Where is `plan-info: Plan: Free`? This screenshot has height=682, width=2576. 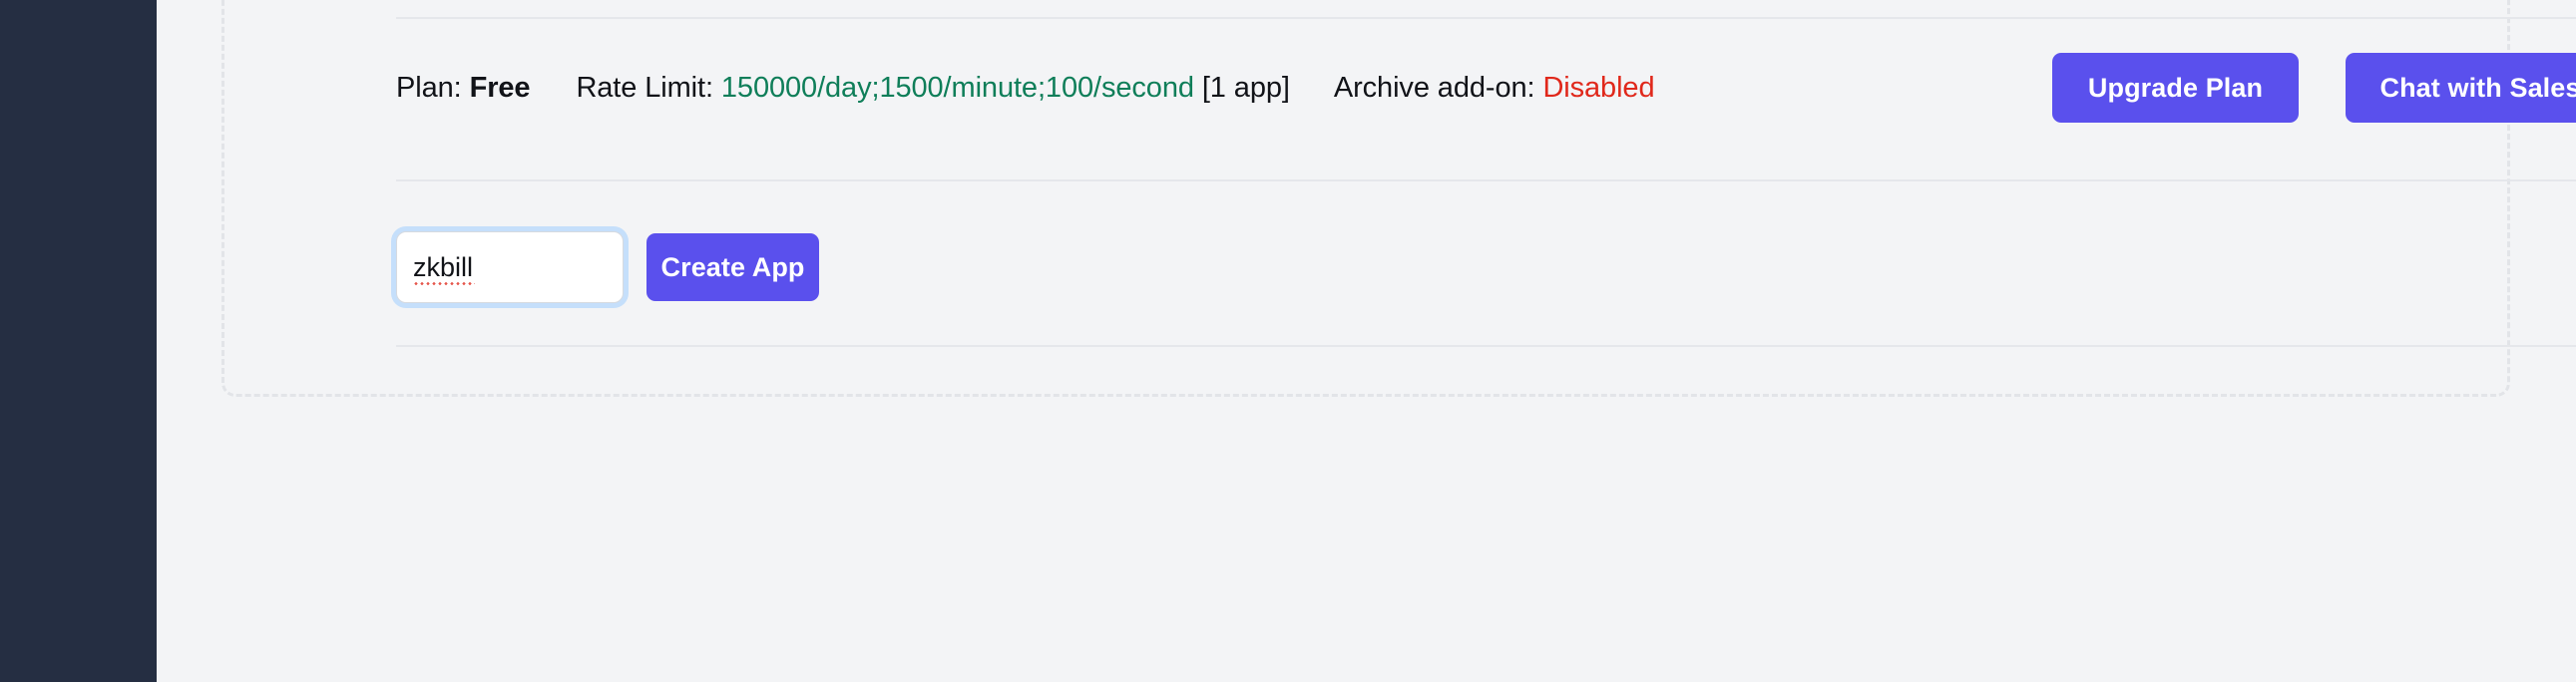
plan-info: Plan: Free is located at coordinates (463, 87).